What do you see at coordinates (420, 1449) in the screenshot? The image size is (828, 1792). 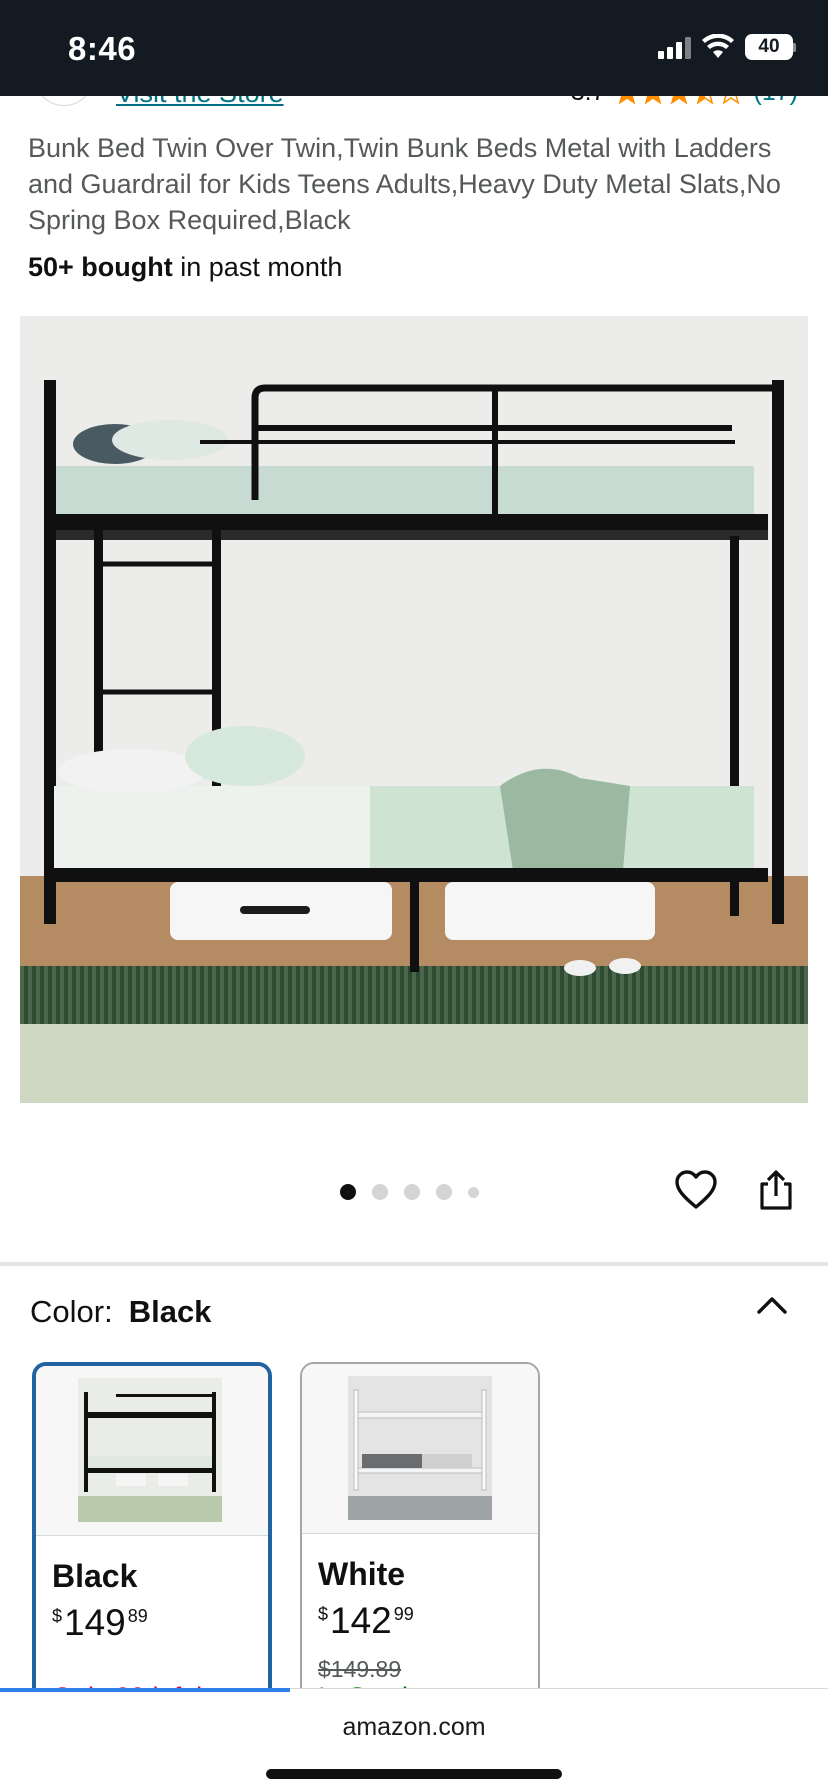 I see `color-option-white-thumbnail` at bounding box center [420, 1449].